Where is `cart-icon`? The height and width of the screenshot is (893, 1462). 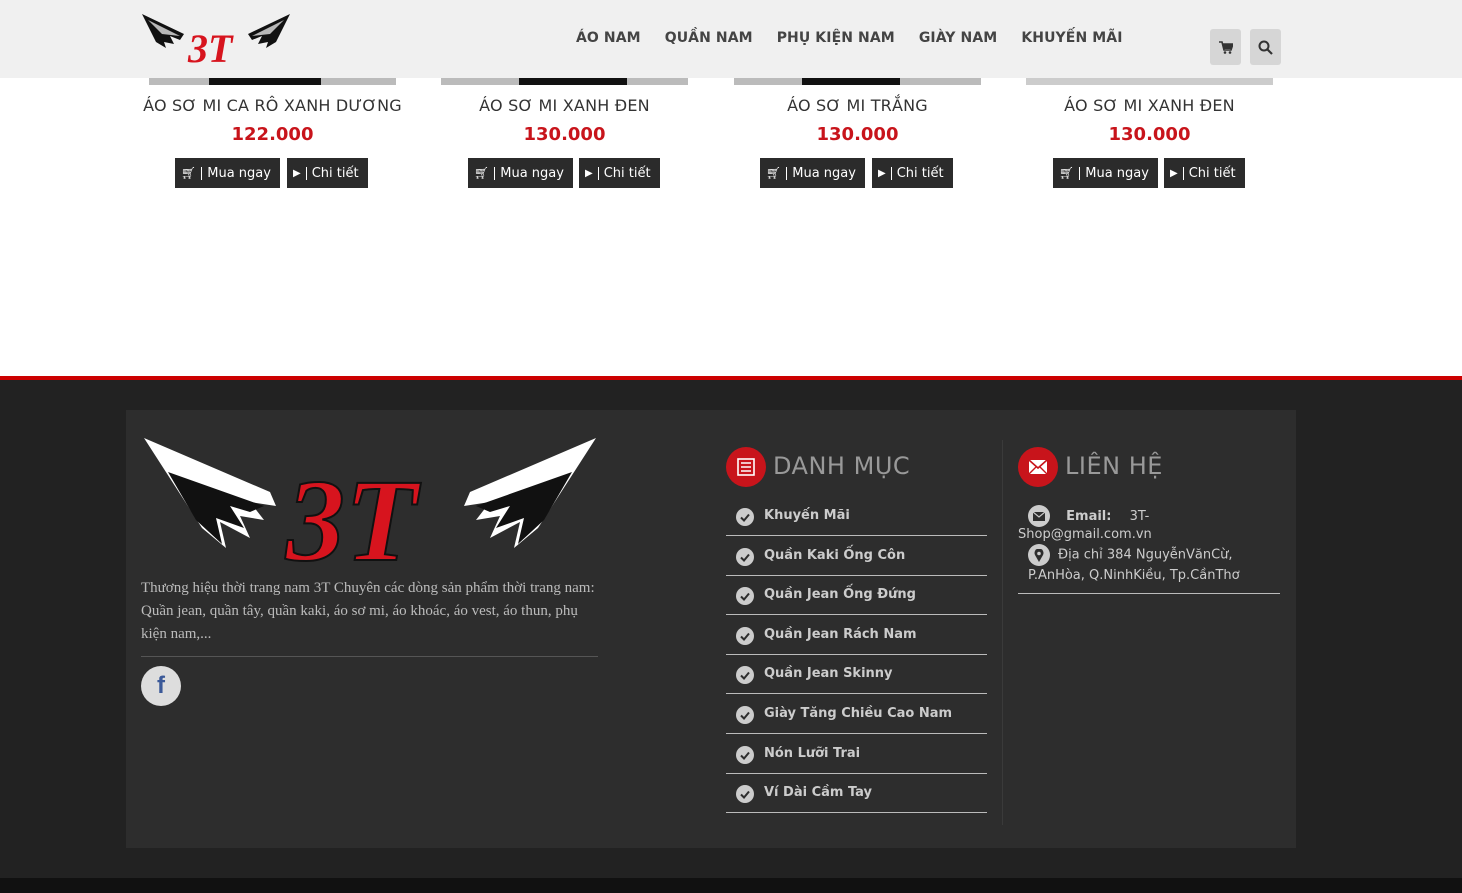 cart-icon is located at coordinates (1225, 47).